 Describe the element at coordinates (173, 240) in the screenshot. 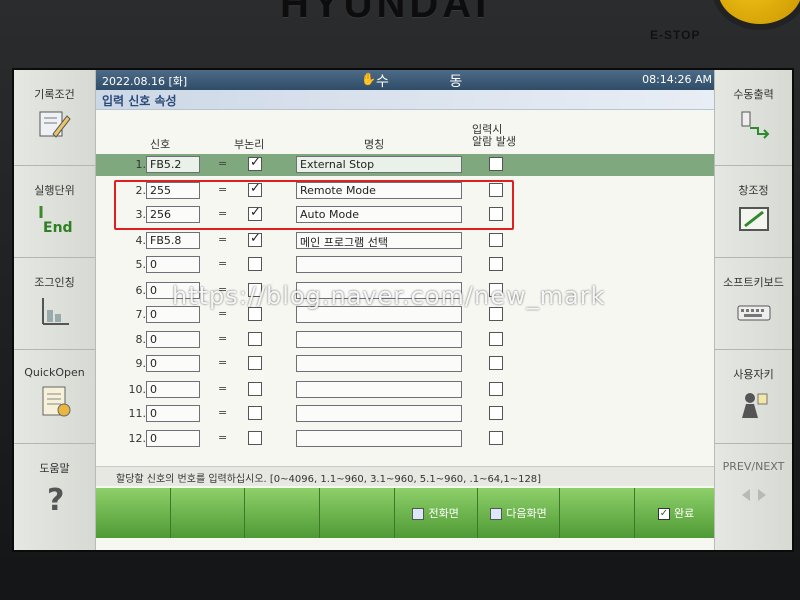

I see `signal-address-field: FB5.8` at that location.